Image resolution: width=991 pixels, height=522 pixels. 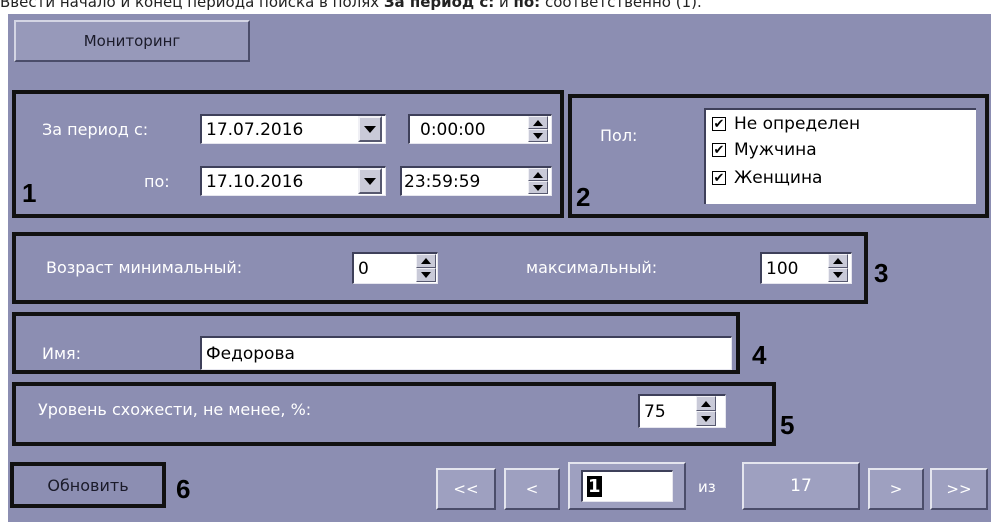 What do you see at coordinates (655, 411) in the screenshot?
I see `similarity-value: 75` at bounding box center [655, 411].